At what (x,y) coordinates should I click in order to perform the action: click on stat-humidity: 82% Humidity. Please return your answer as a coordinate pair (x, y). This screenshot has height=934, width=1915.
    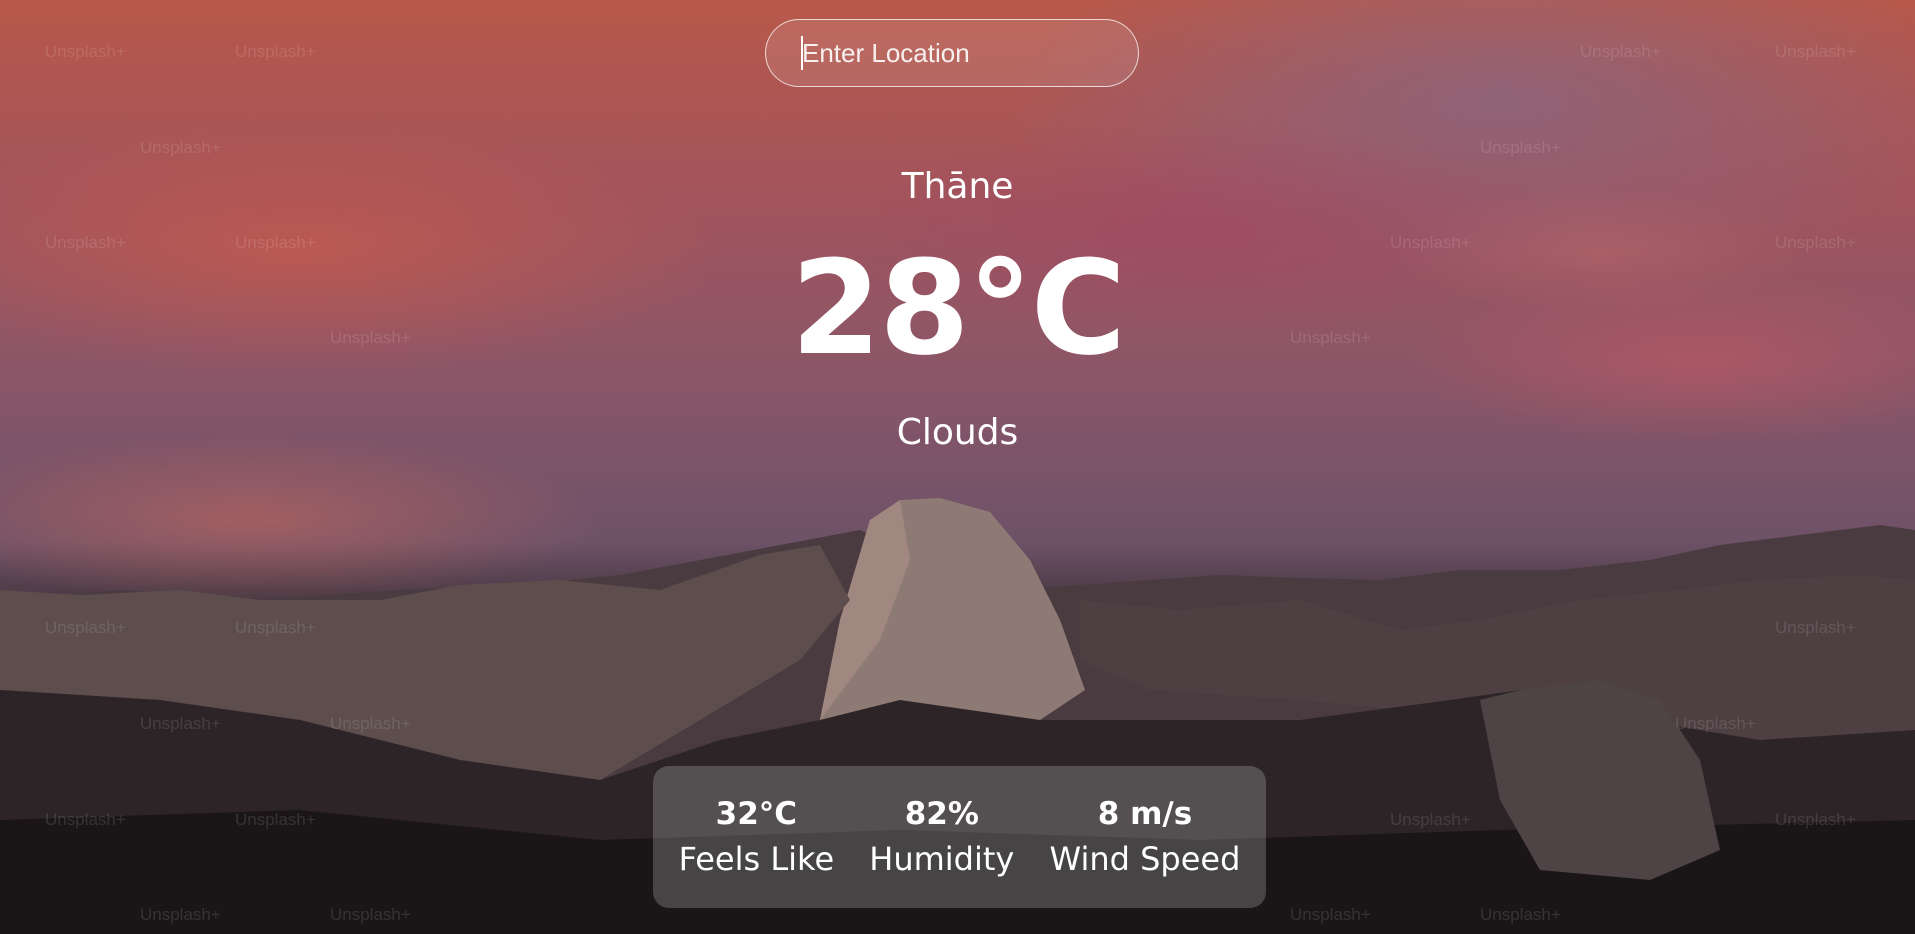
    Looking at the image, I should click on (941, 837).